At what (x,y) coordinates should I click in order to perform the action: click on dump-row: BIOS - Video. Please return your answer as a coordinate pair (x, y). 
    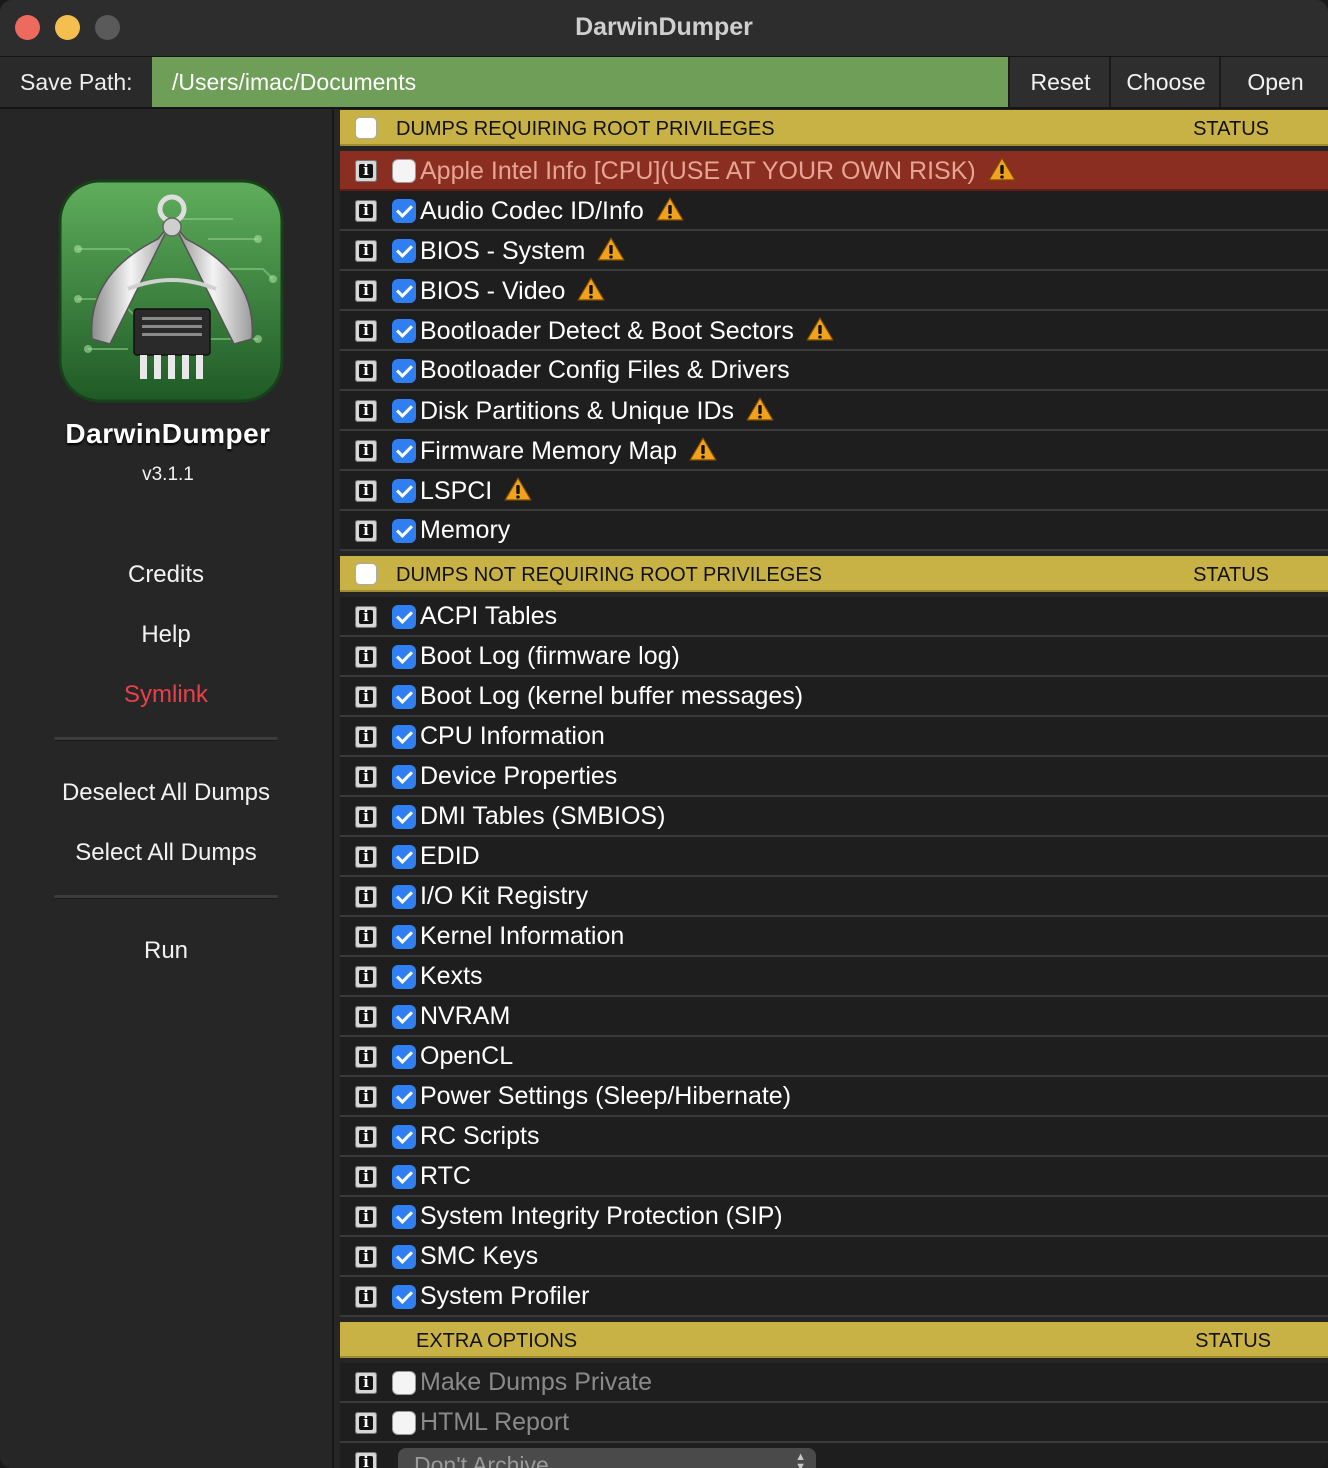
    Looking at the image, I should click on (834, 291).